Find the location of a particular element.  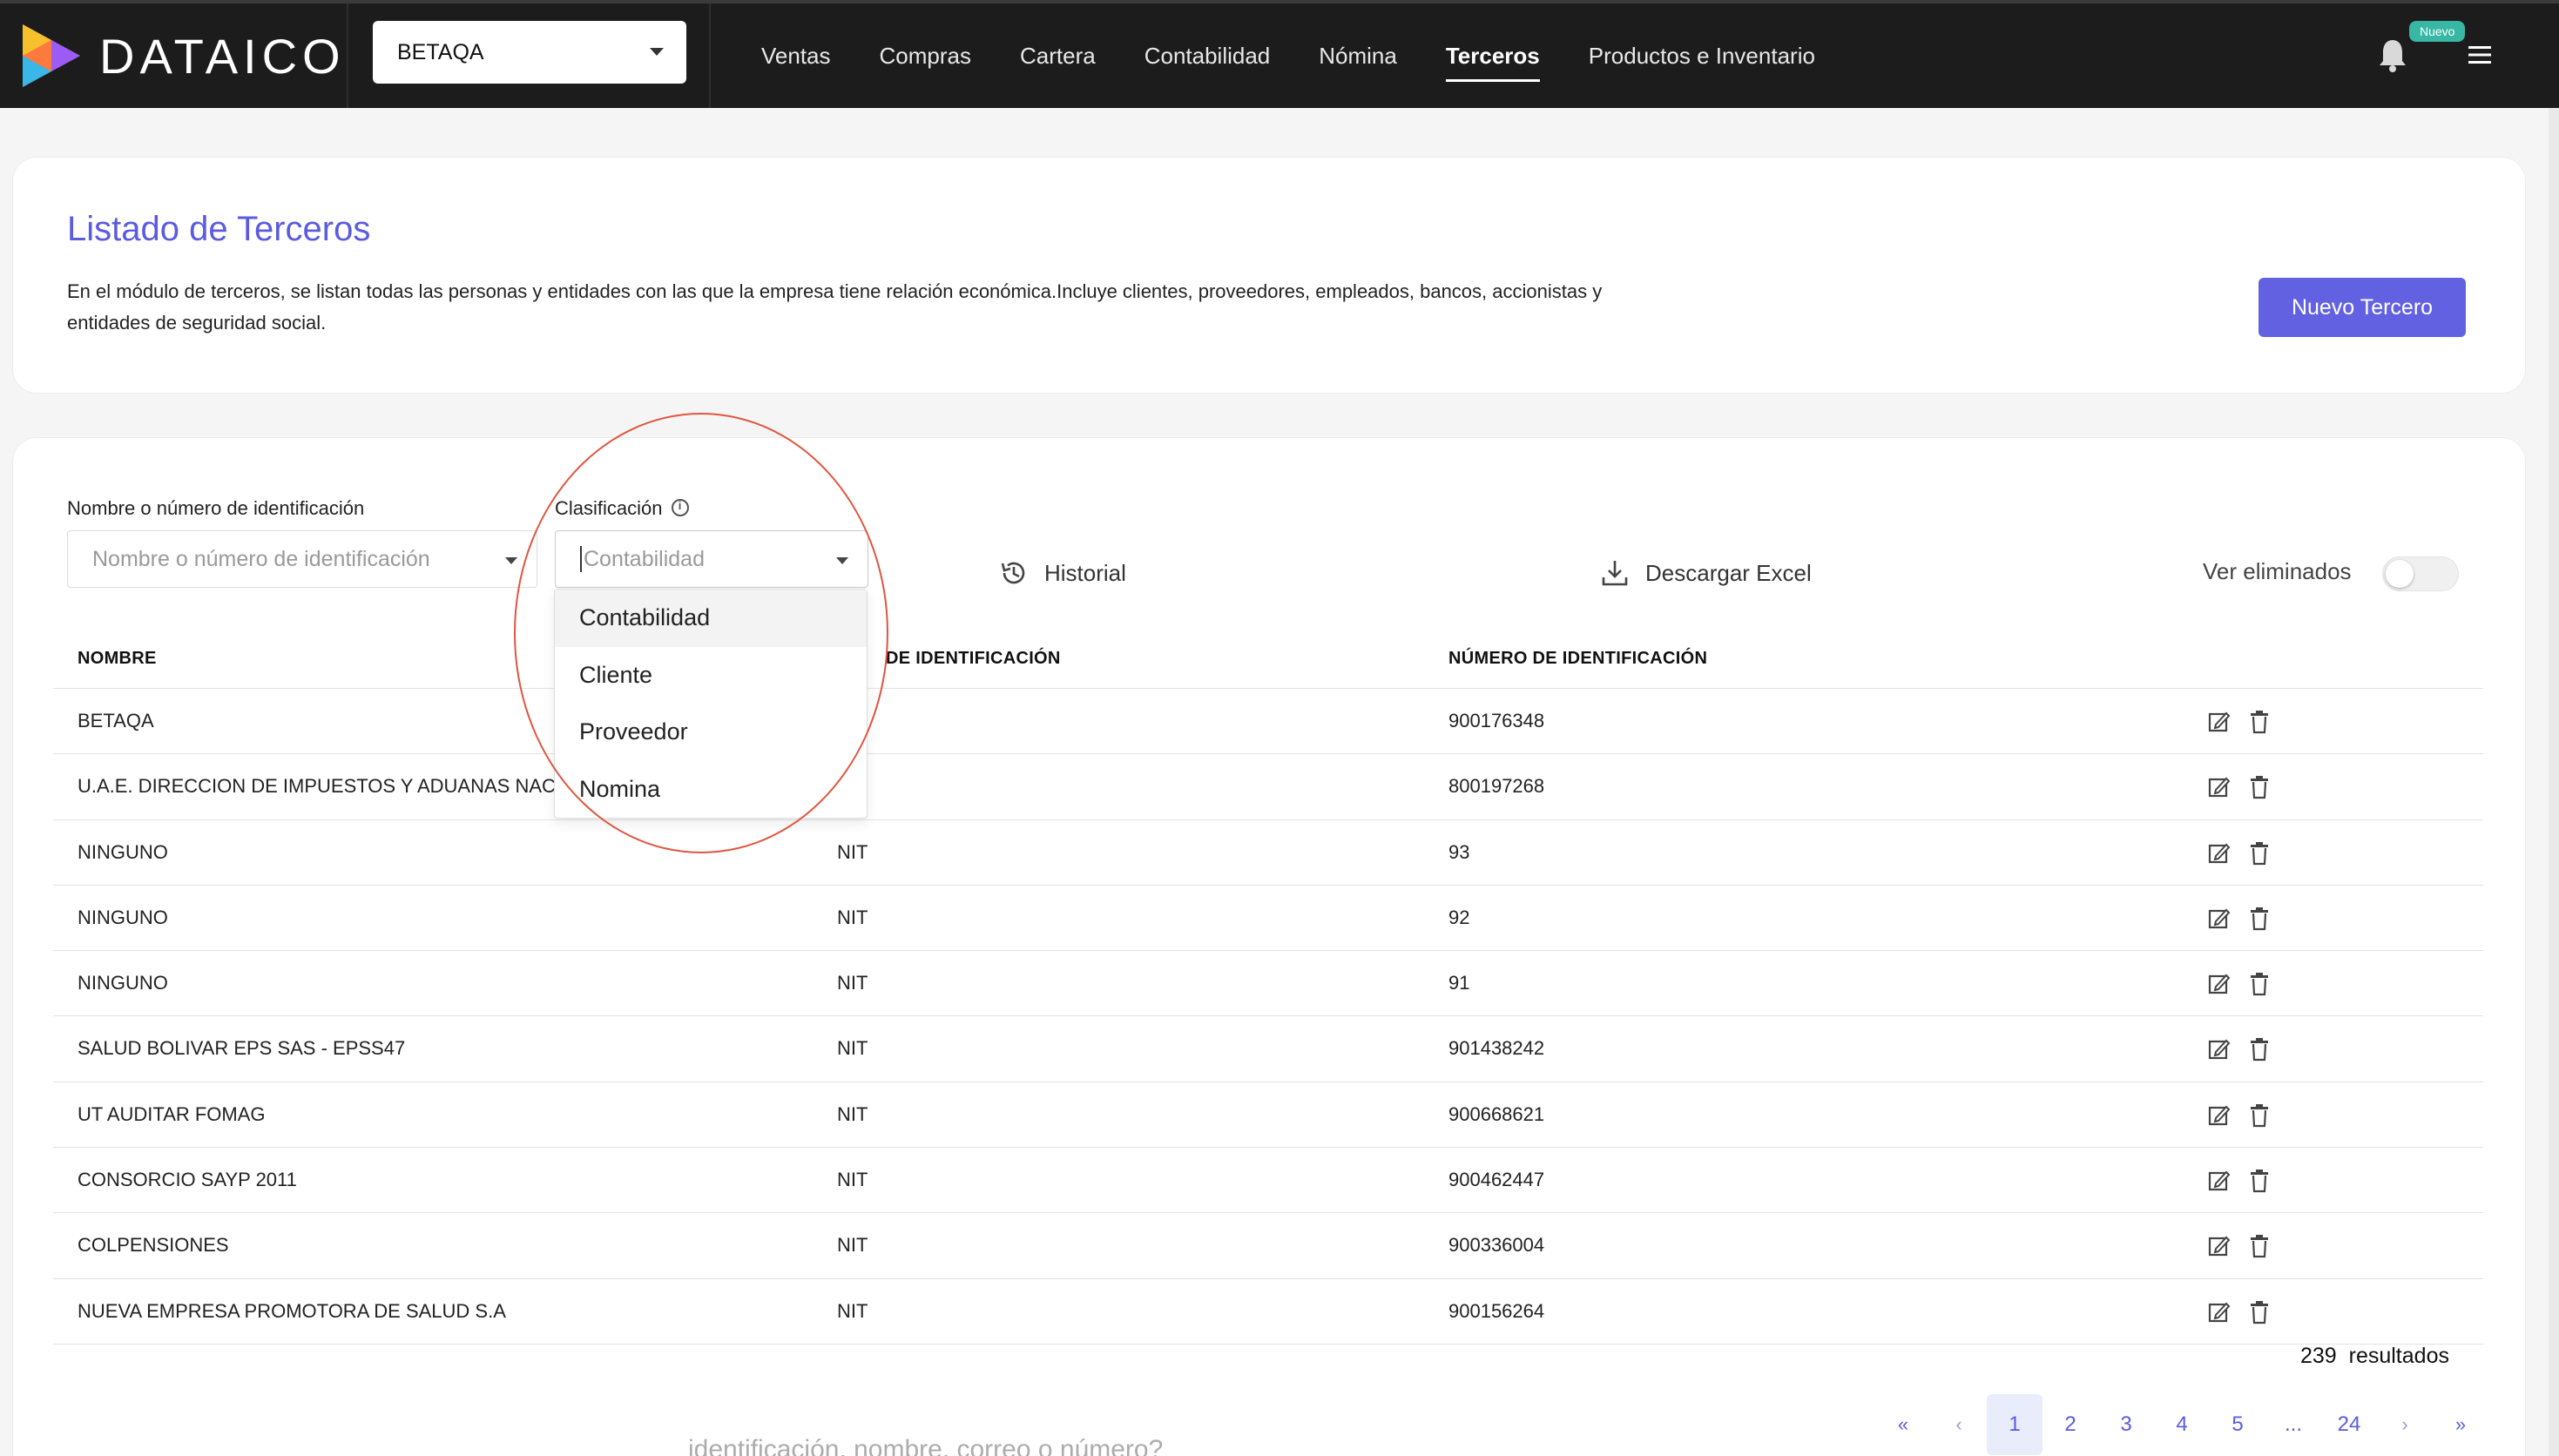

pagination: « ‹ 1 2 3 4 5 ... 24 › » is located at coordinates (2181, 1424).